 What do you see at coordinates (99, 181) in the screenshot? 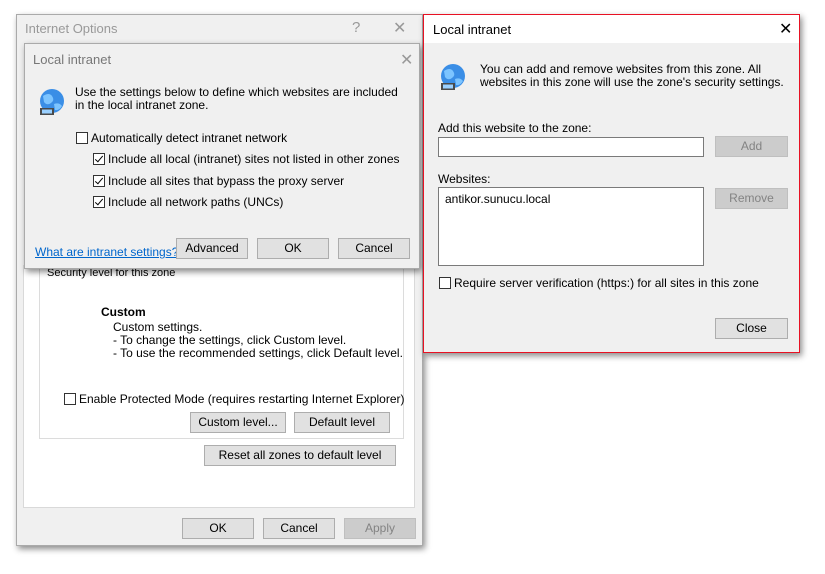
I see `include-bypass-proxy-checkbox` at bounding box center [99, 181].